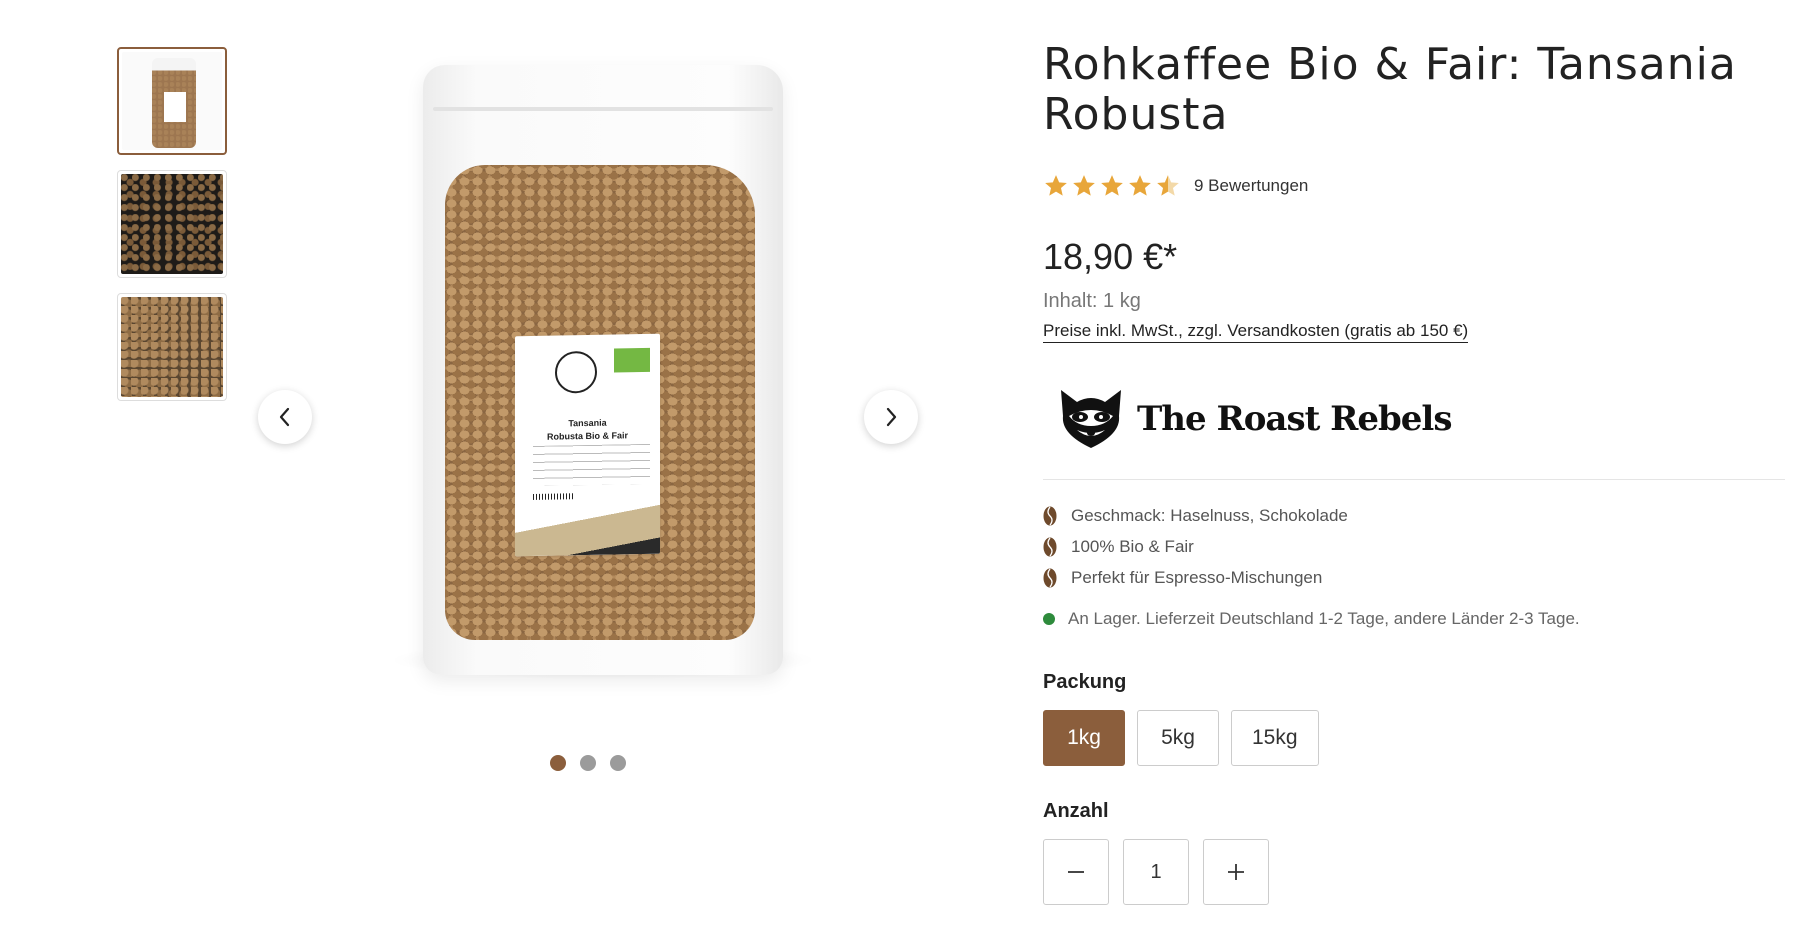  I want to click on feature-text: Perfekt für Espresso-Mischungen, so click(1197, 577).